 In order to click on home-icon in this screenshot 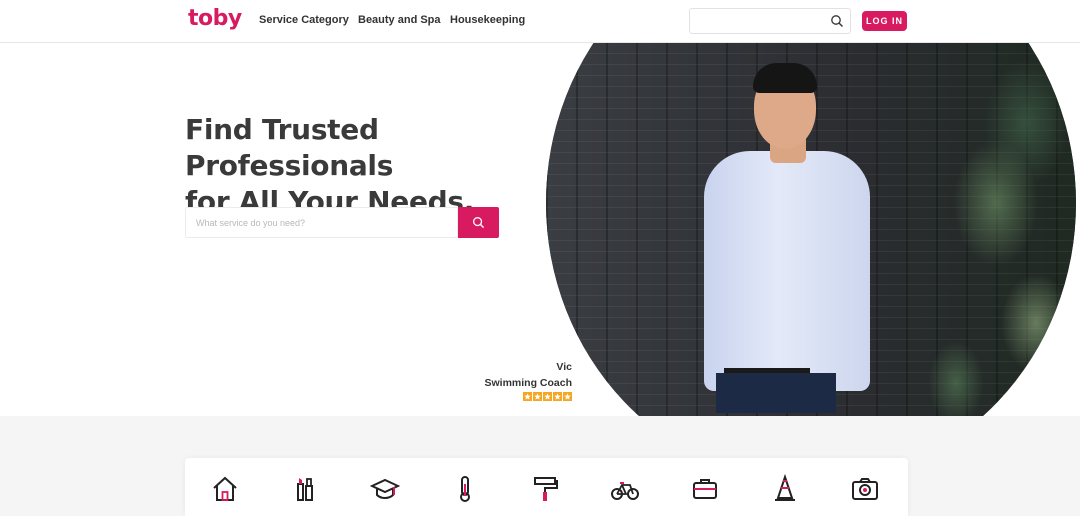, I will do `click(225, 489)`.